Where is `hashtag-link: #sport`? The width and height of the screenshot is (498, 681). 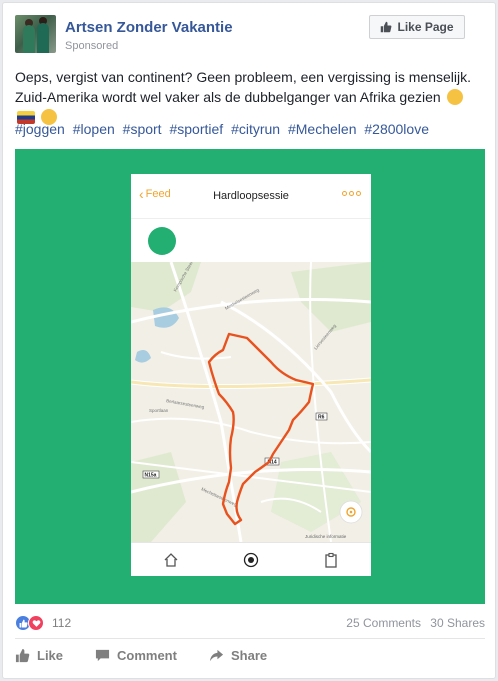 hashtag-link: #sport is located at coordinates (142, 129).